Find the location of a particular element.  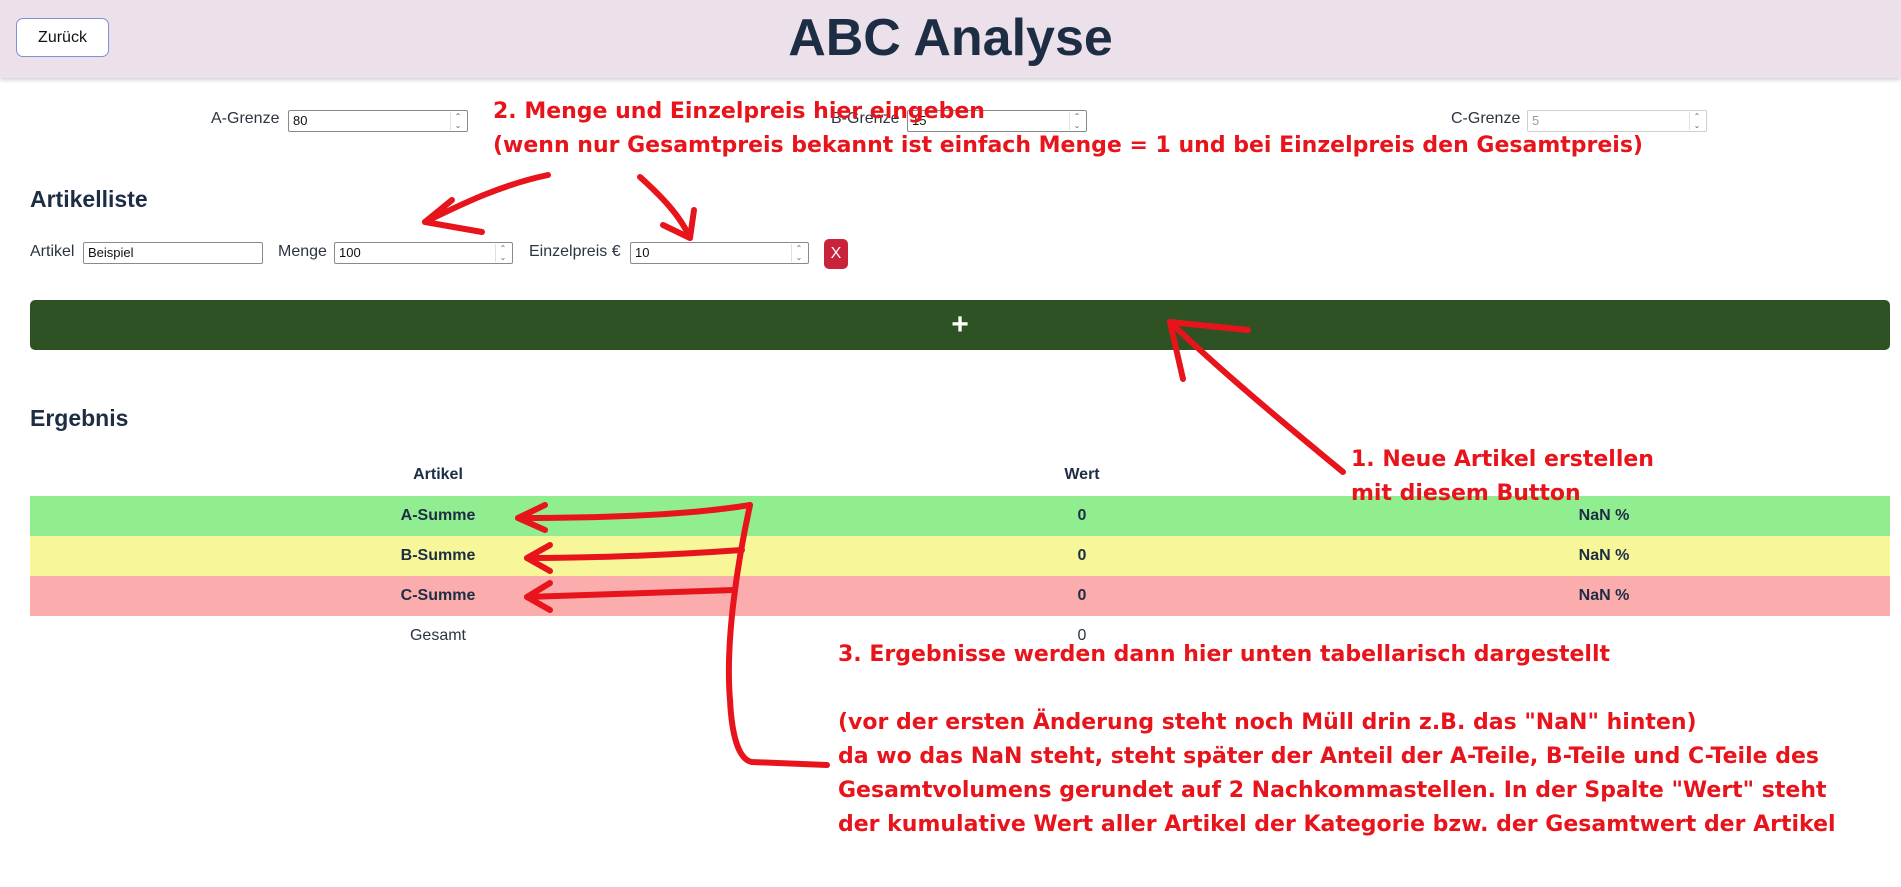

row-name: C-Summe is located at coordinates (438, 595).